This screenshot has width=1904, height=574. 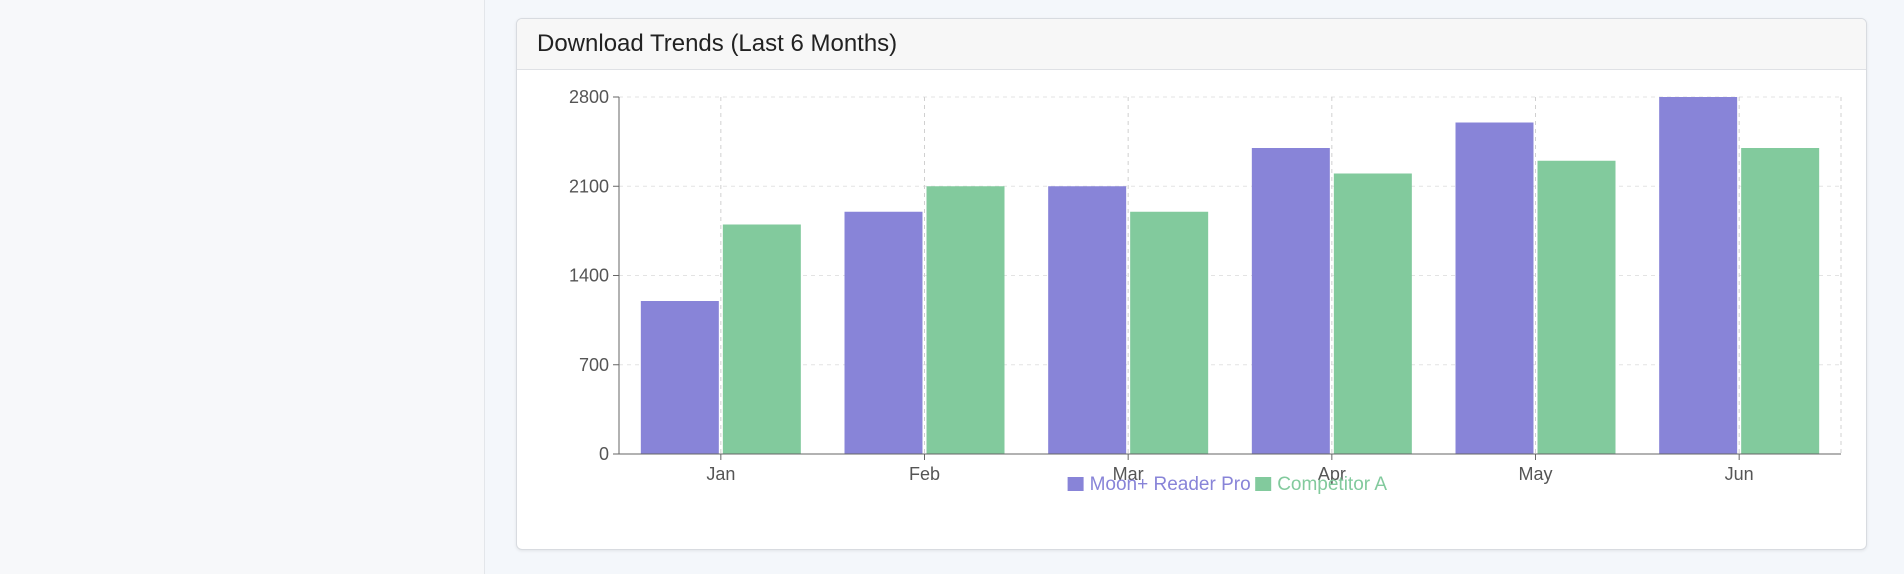 What do you see at coordinates (1535, 474) in the screenshot?
I see `x-tick-label: May` at bounding box center [1535, 474].